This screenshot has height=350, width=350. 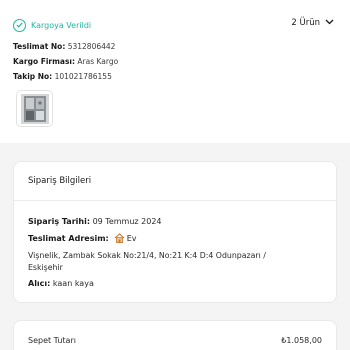 I want to click on tracking-number-label: Takip No:, so click(x=33, y=76).